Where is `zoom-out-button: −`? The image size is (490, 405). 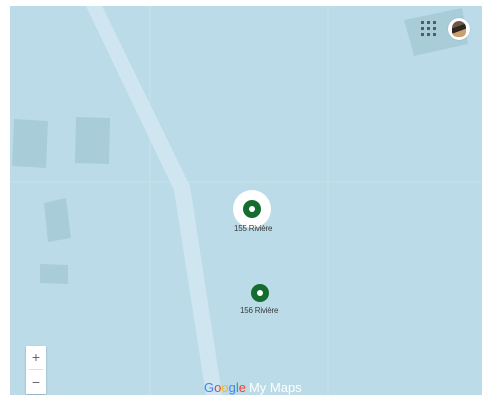
zoom-out-button: − is located at coordinates (36, 382).